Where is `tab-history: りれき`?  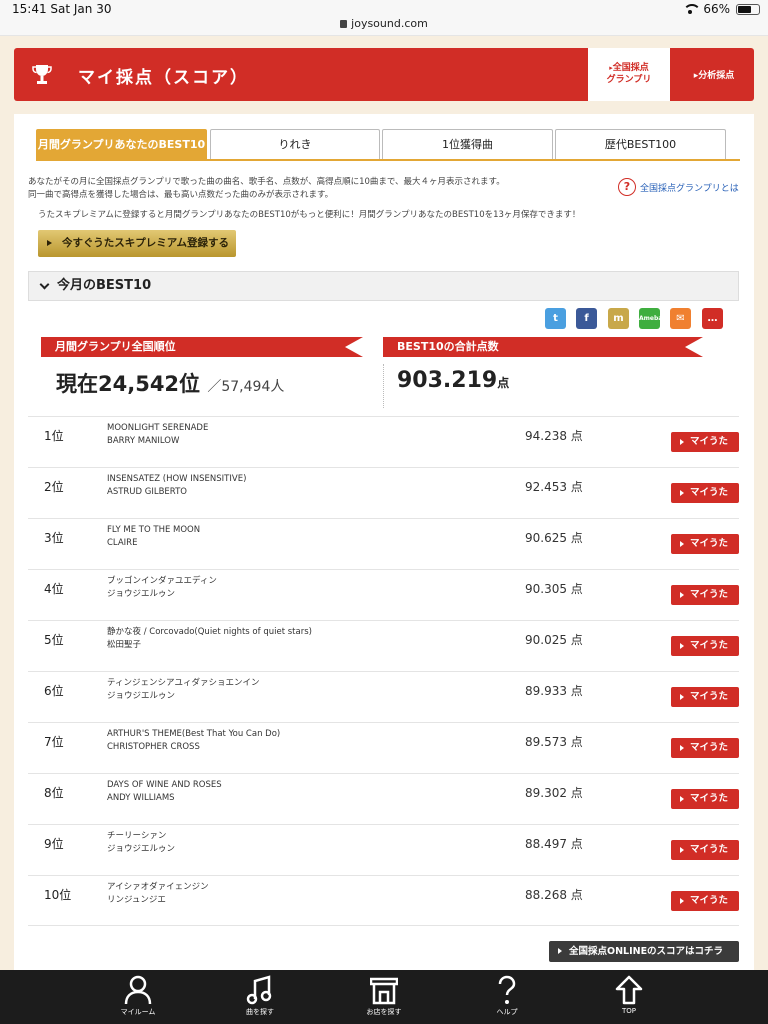
tab-history: りれき is located at coordinates (295, 144).